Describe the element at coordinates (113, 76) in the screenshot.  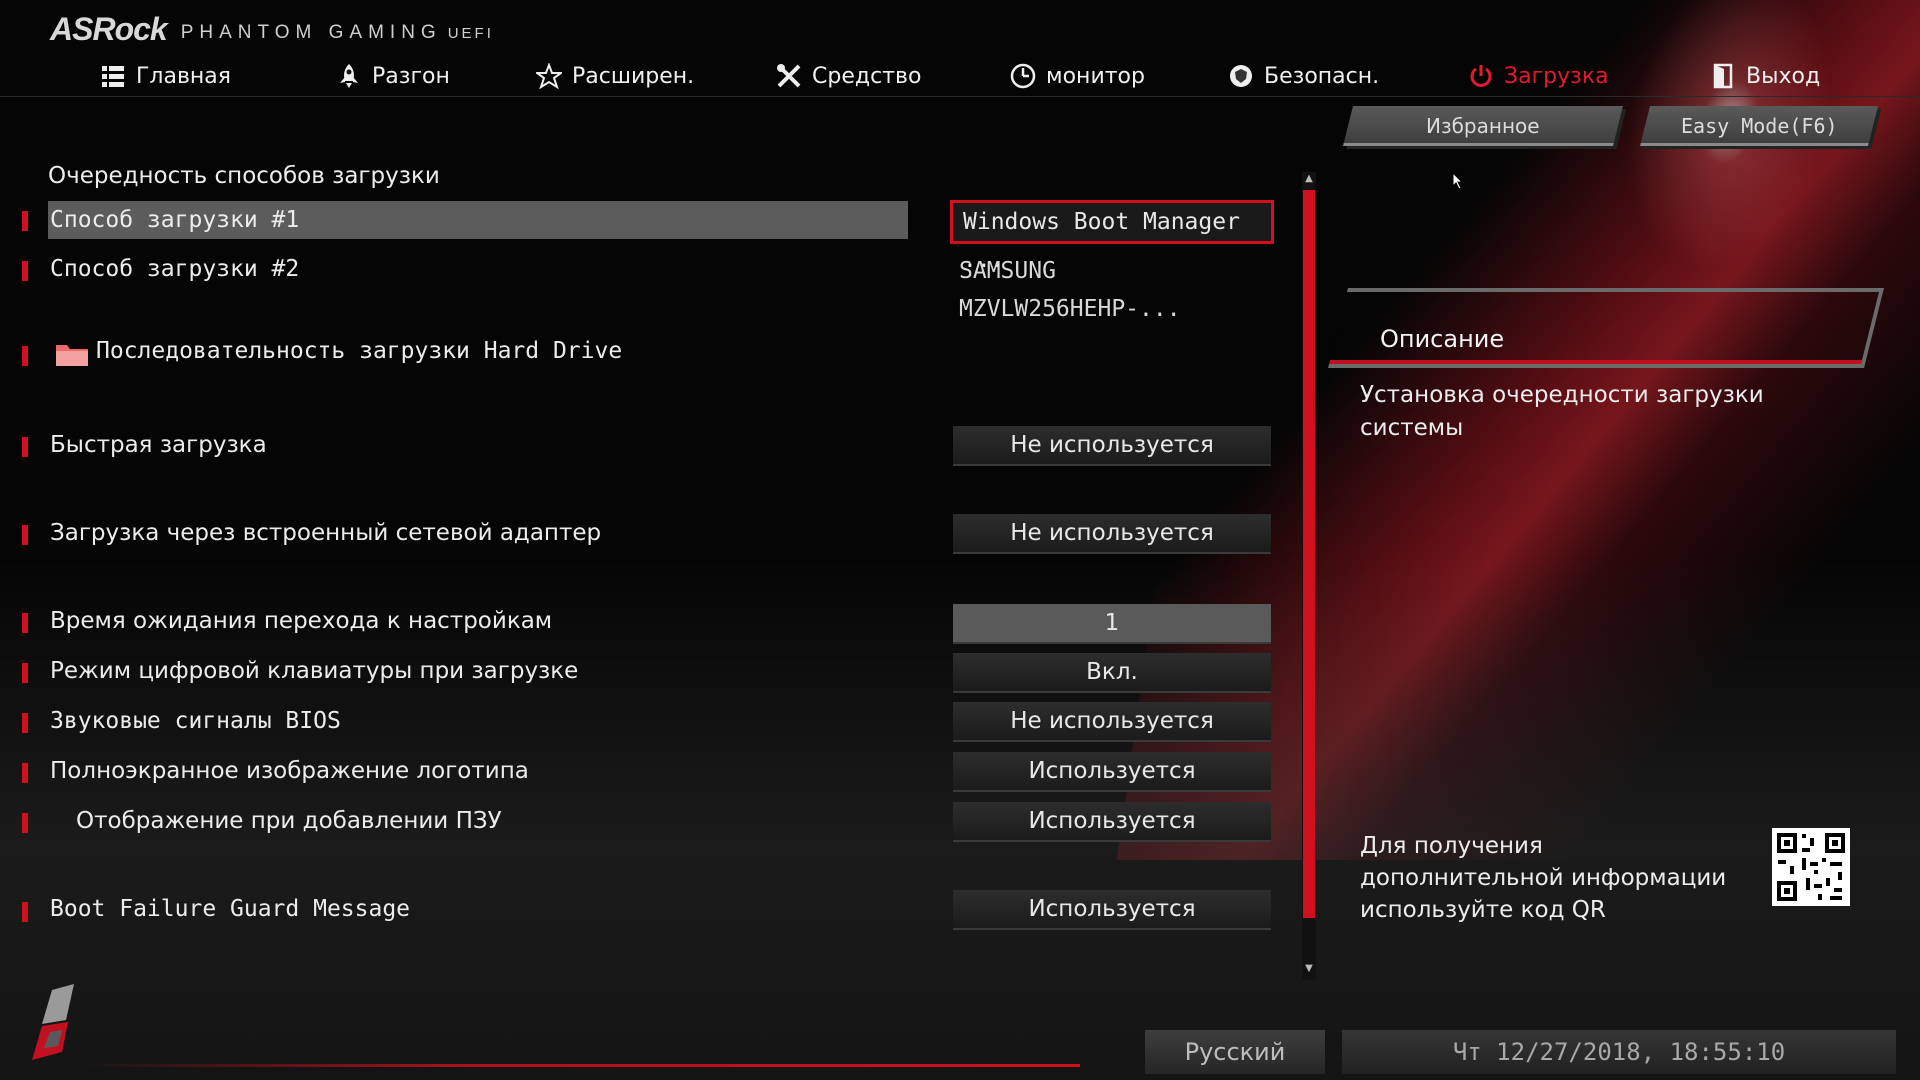
I see `list-icon` at that location.